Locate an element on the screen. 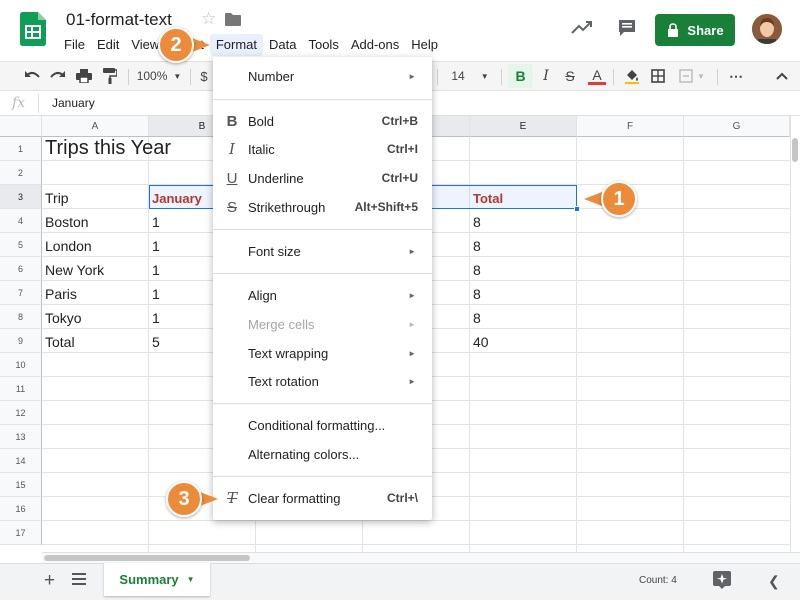 The height and width of the screenshot is (600, 800). italic-icon: I is located at coordinates (546, 76).